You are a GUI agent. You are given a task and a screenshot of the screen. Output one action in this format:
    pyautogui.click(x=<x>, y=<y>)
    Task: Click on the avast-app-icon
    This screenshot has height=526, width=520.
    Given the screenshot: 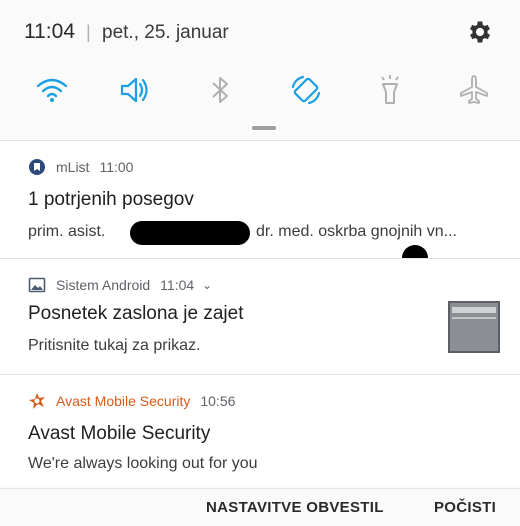 What is the action you would take?
    pyautogui.click(x=37, y=401)
    